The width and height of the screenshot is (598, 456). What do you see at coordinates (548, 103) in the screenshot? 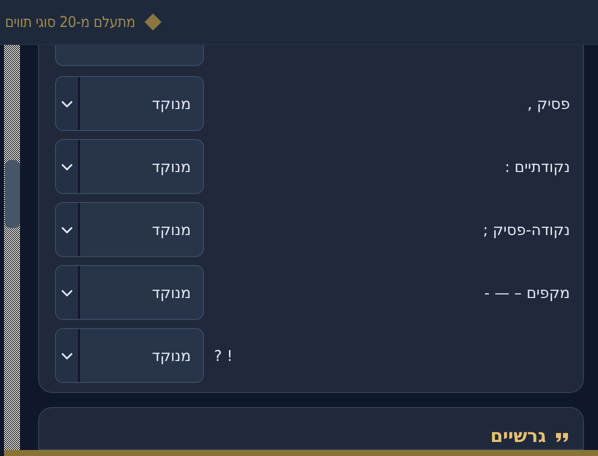
I see `row-label: פסיק ,` at bounding box center [548, 103].